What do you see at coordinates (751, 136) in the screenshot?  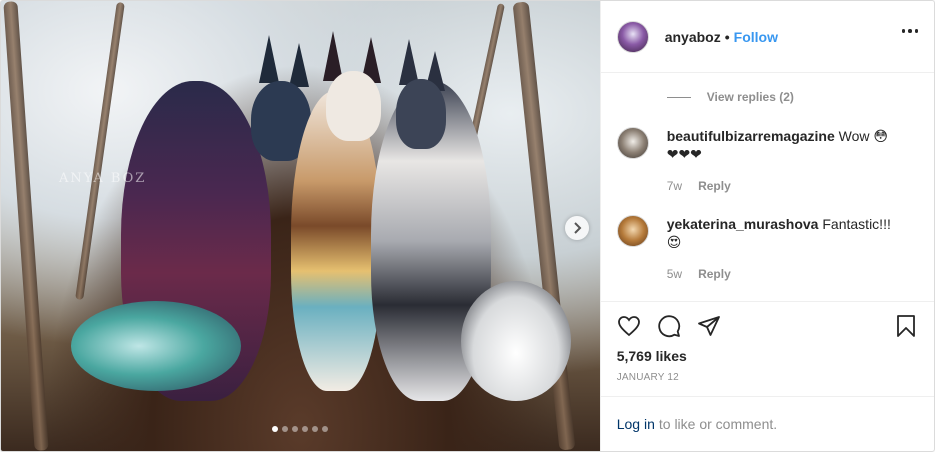 I see `comment-username: beautifulbizarremagazine` at bounding box center [751, 136].